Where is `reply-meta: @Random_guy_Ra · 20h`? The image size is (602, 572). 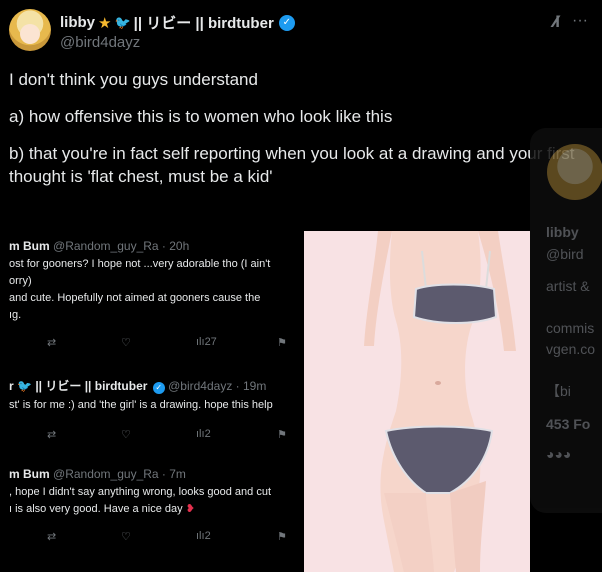
reply-meta: @Random_guy_Ra · 20h is located at coordinates (121, 246).